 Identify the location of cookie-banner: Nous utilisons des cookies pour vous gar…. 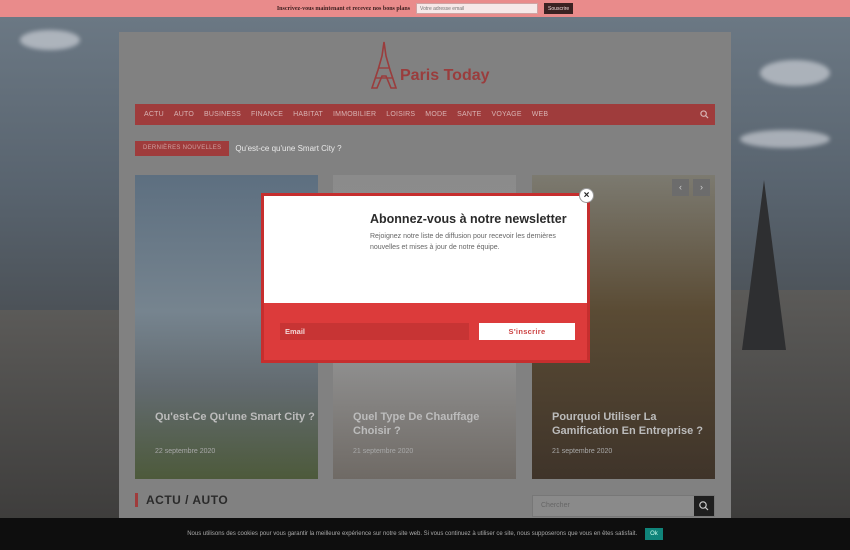
(425, 534).